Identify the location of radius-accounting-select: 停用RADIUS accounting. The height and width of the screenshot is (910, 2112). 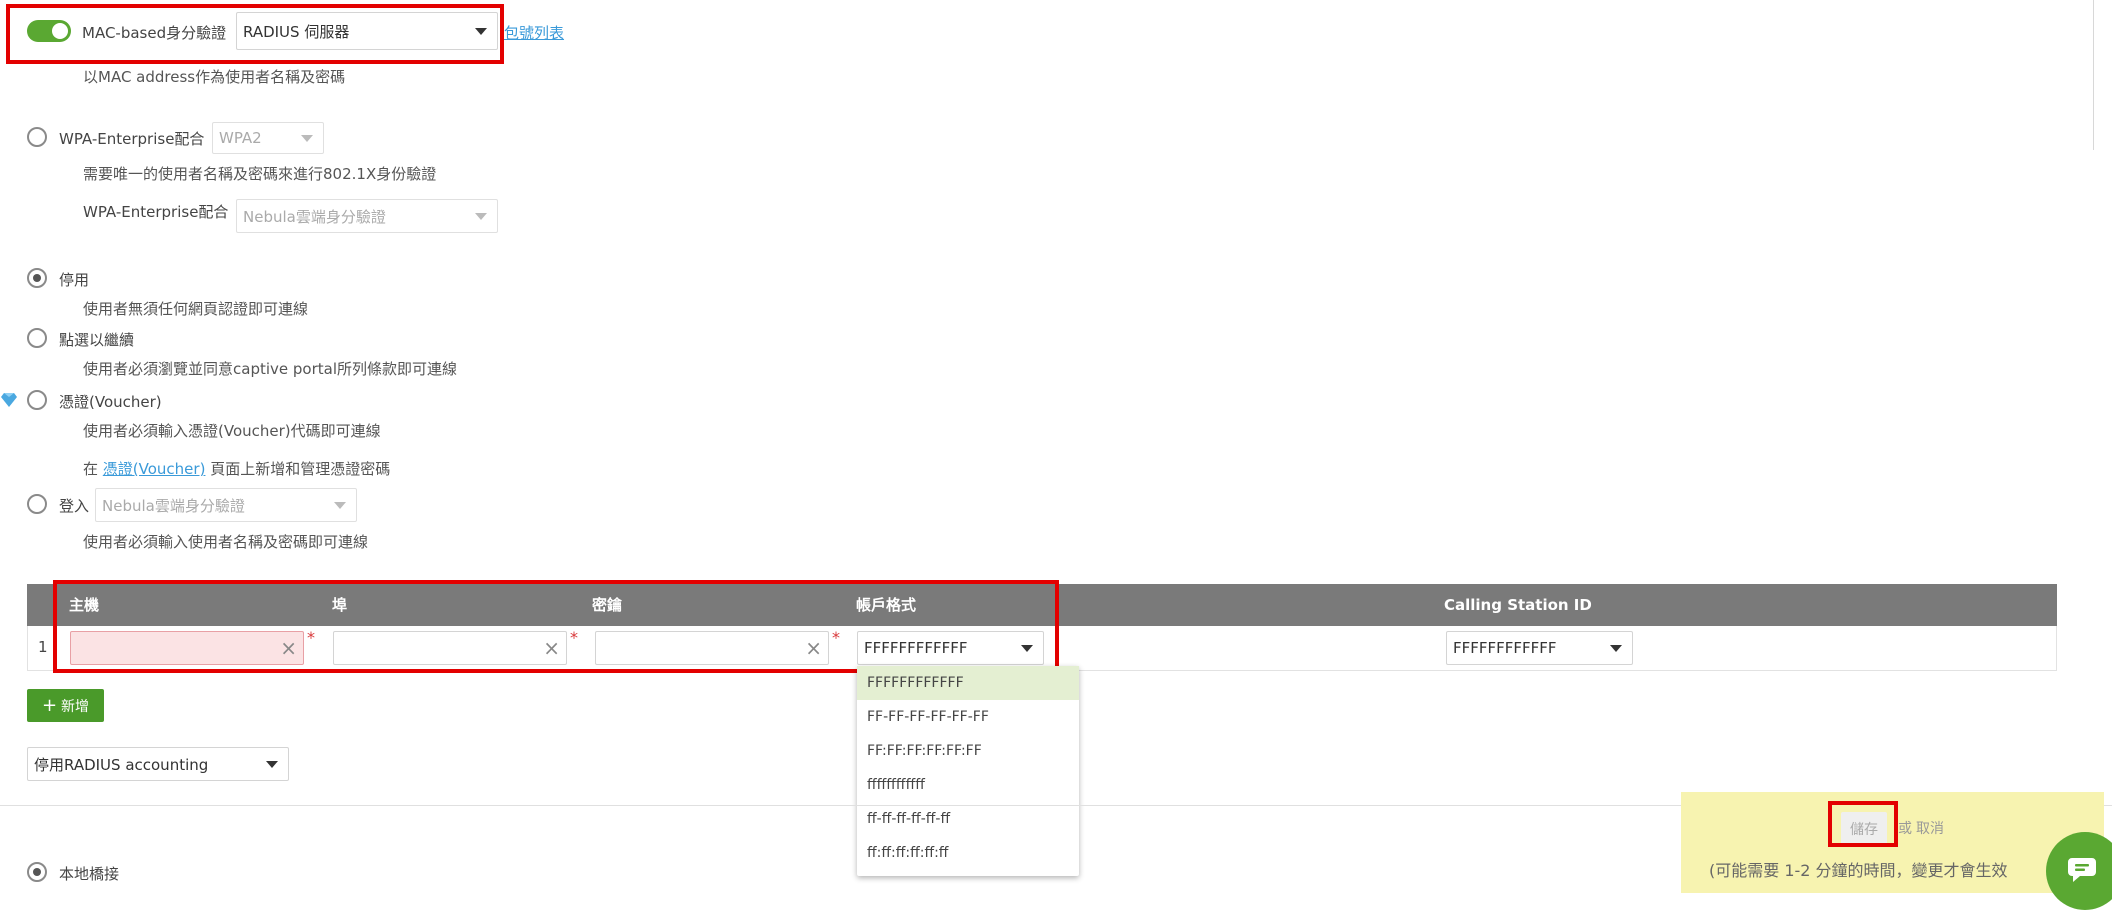
(158, 764).